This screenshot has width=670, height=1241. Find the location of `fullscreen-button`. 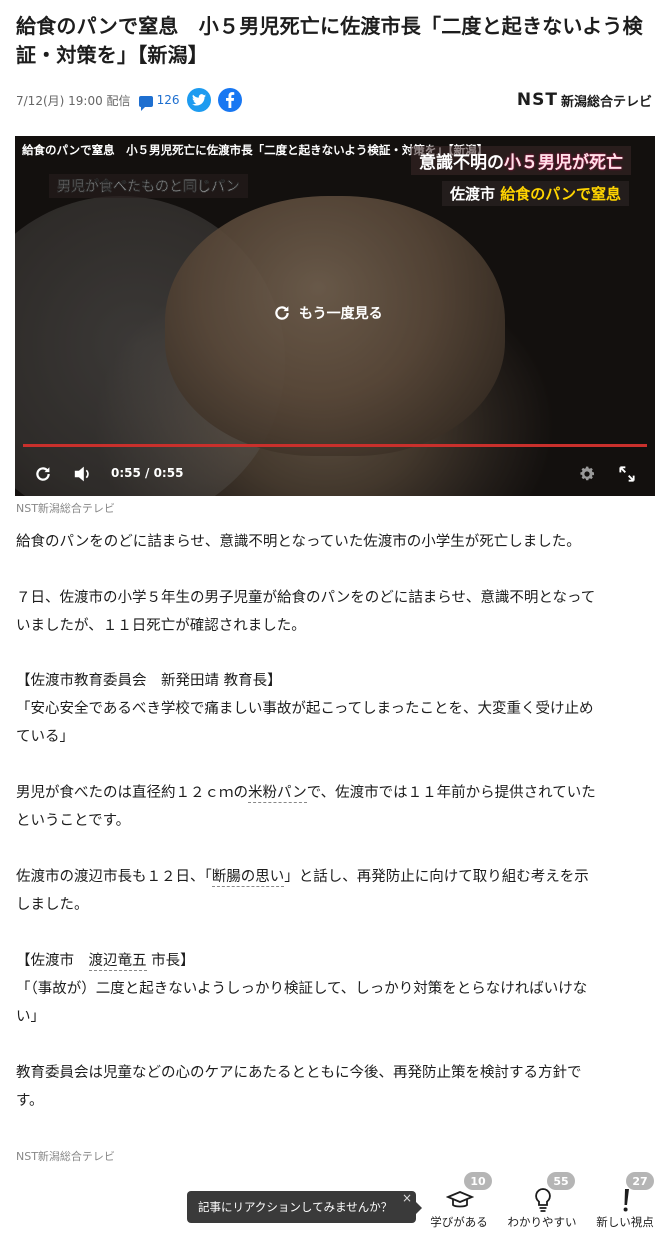

fullscreen-button is located at coordinates (627, 474).